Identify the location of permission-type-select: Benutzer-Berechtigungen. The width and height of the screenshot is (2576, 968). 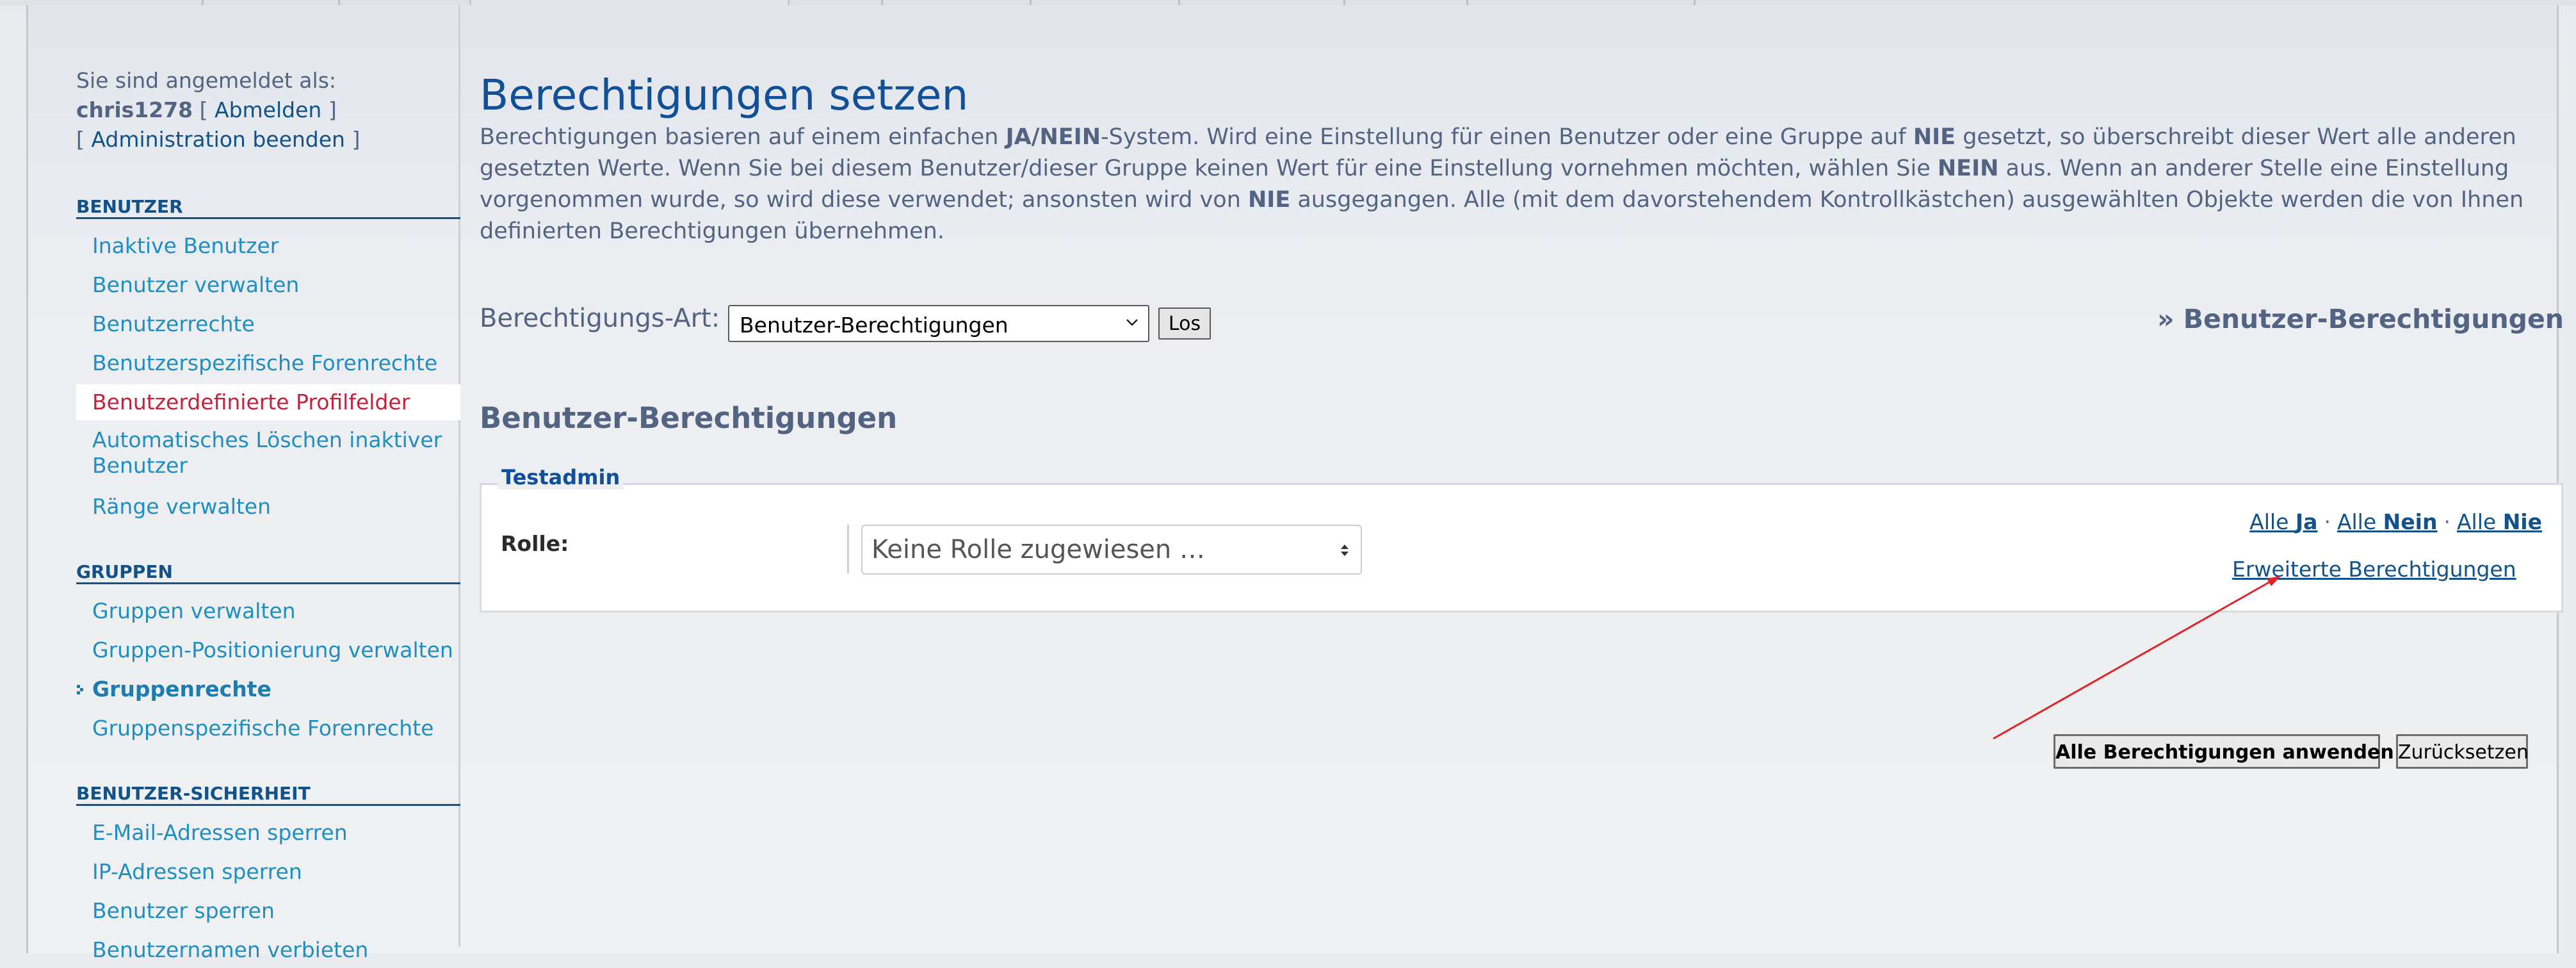
(938, 323).